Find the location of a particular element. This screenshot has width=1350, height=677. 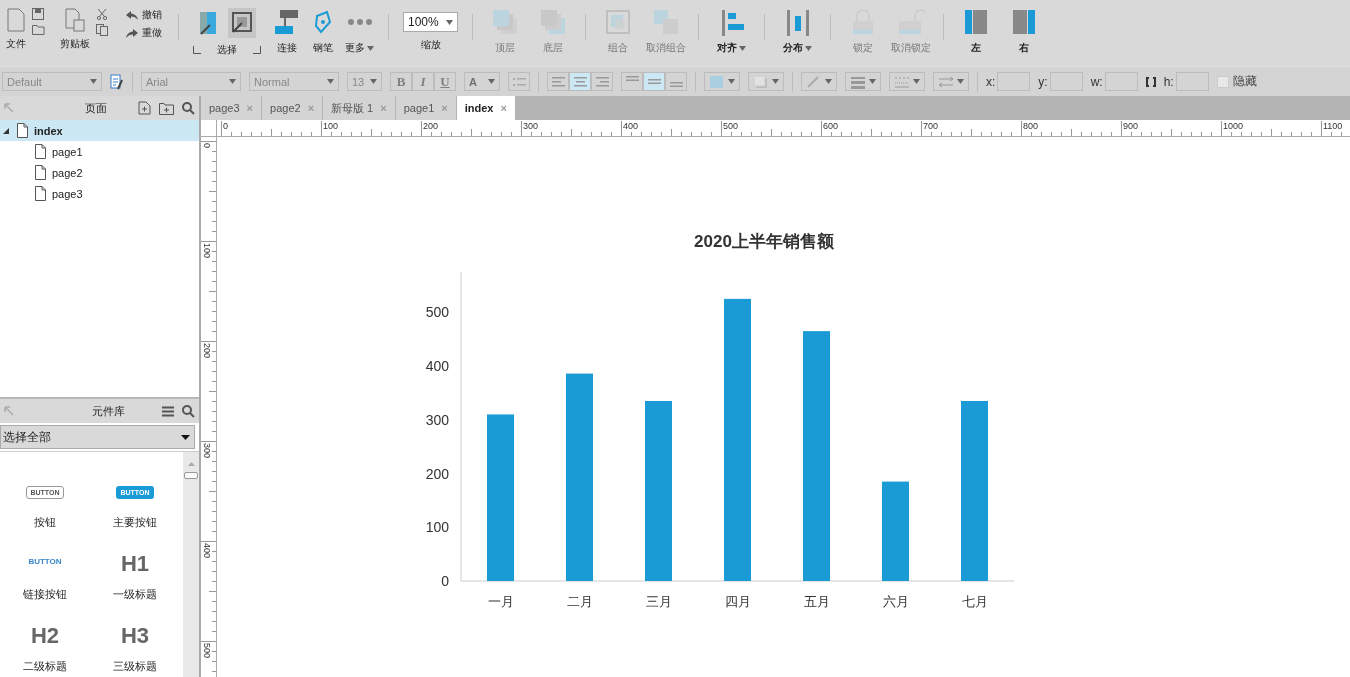

page-item: page3 is located at coordinates (99, 193).